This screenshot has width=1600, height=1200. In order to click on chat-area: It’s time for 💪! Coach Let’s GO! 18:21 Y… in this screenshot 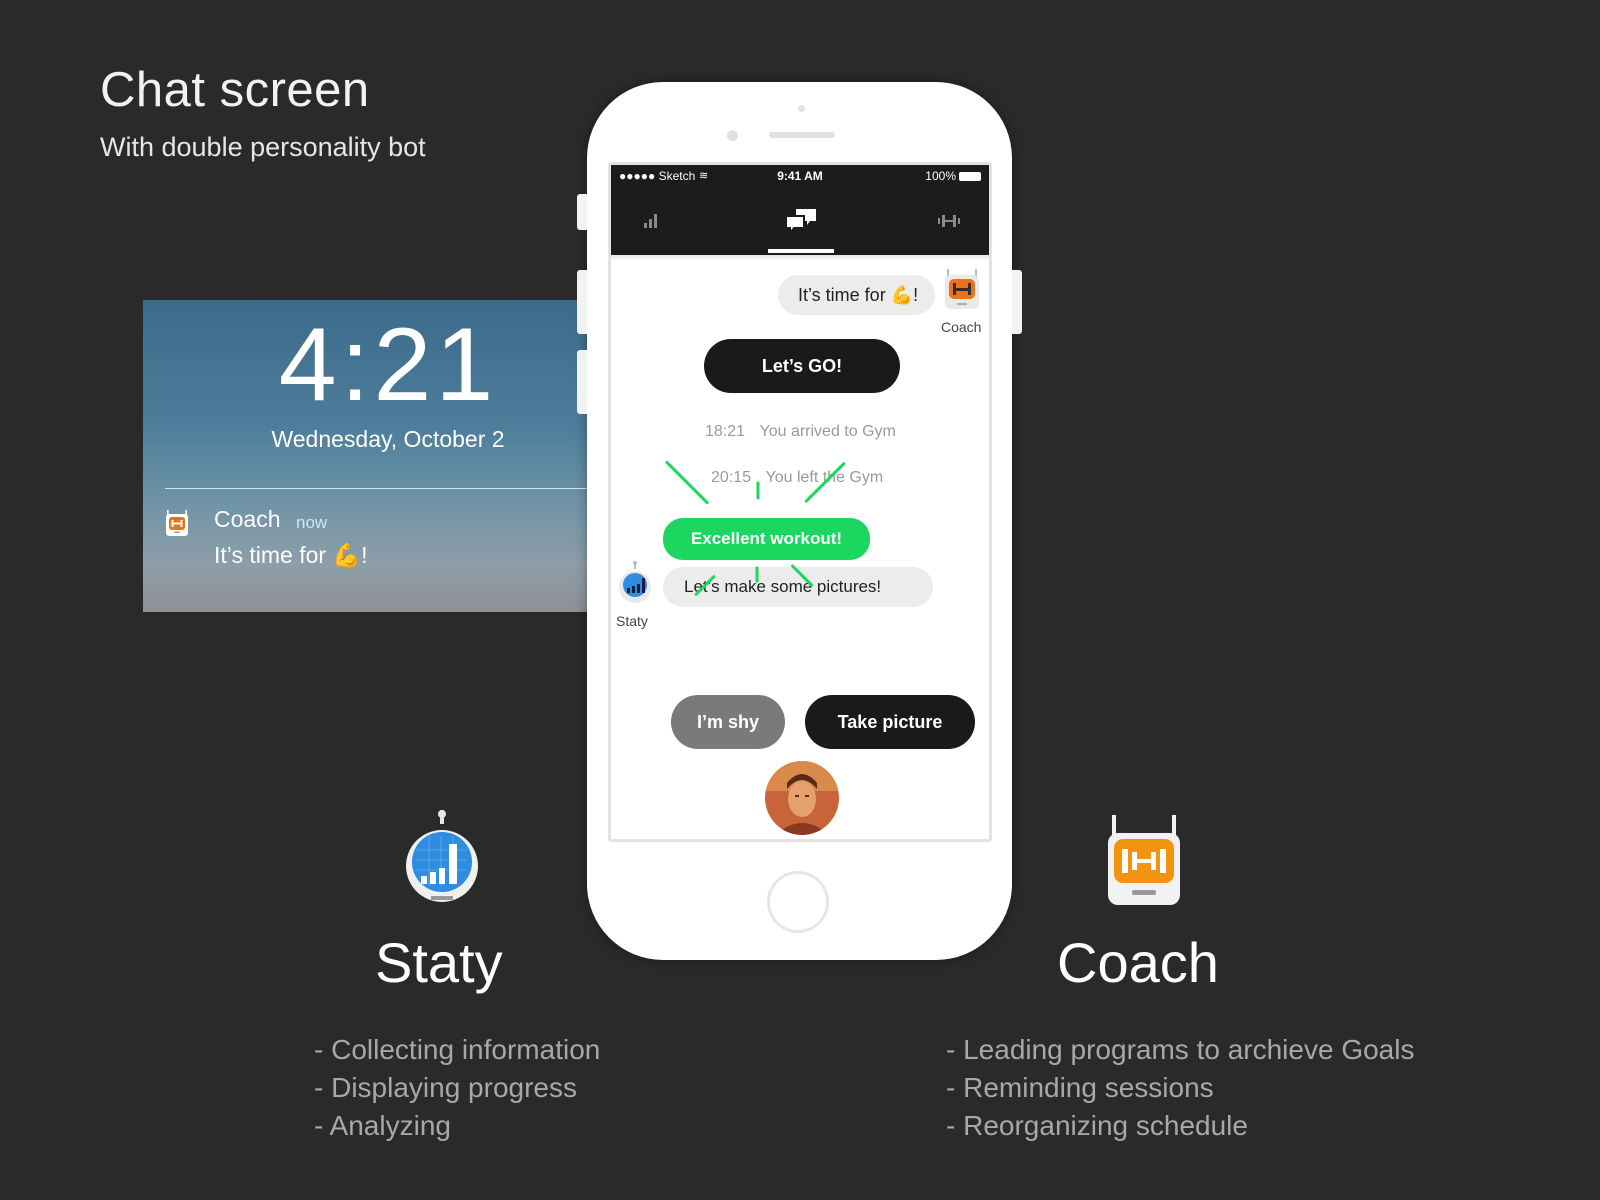, I will do `click(800, 547)`.